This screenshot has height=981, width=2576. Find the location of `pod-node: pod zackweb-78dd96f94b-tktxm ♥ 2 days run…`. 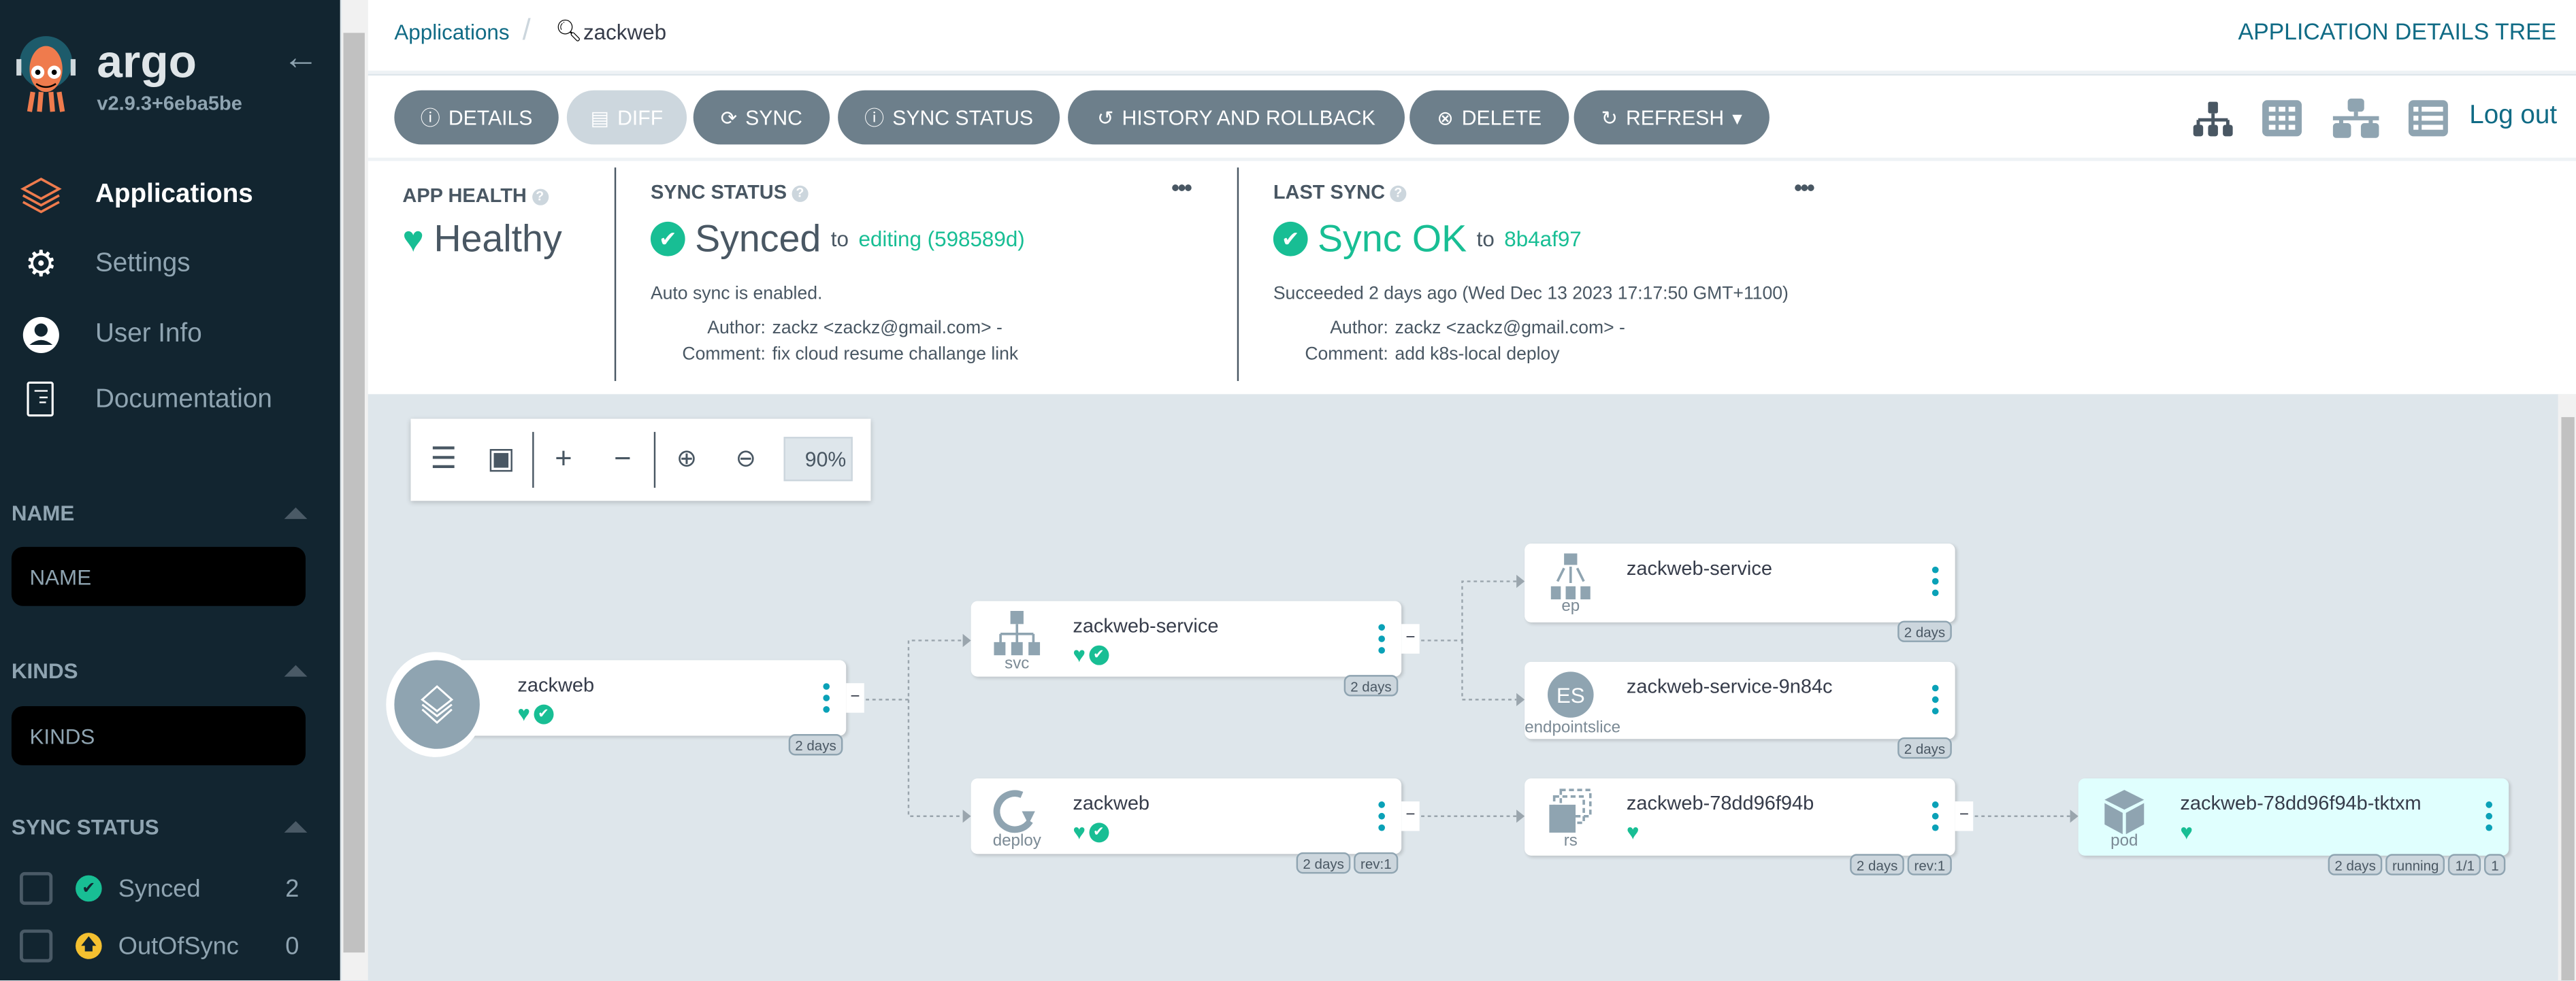

pod-node: pod zackweb-78dd96f94b-tktxm ♥ 2 days run… is located at coordinates (2293, 827).